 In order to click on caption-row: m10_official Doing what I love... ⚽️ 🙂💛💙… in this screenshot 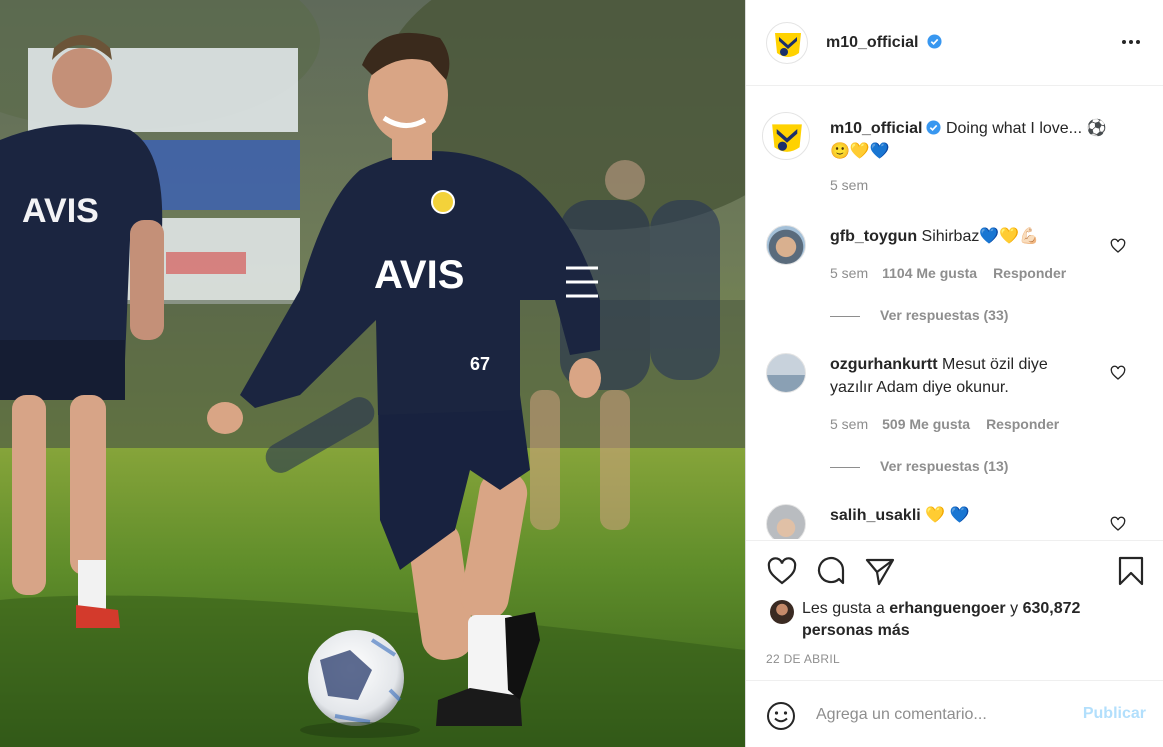, I will do `click(959, 157)`.